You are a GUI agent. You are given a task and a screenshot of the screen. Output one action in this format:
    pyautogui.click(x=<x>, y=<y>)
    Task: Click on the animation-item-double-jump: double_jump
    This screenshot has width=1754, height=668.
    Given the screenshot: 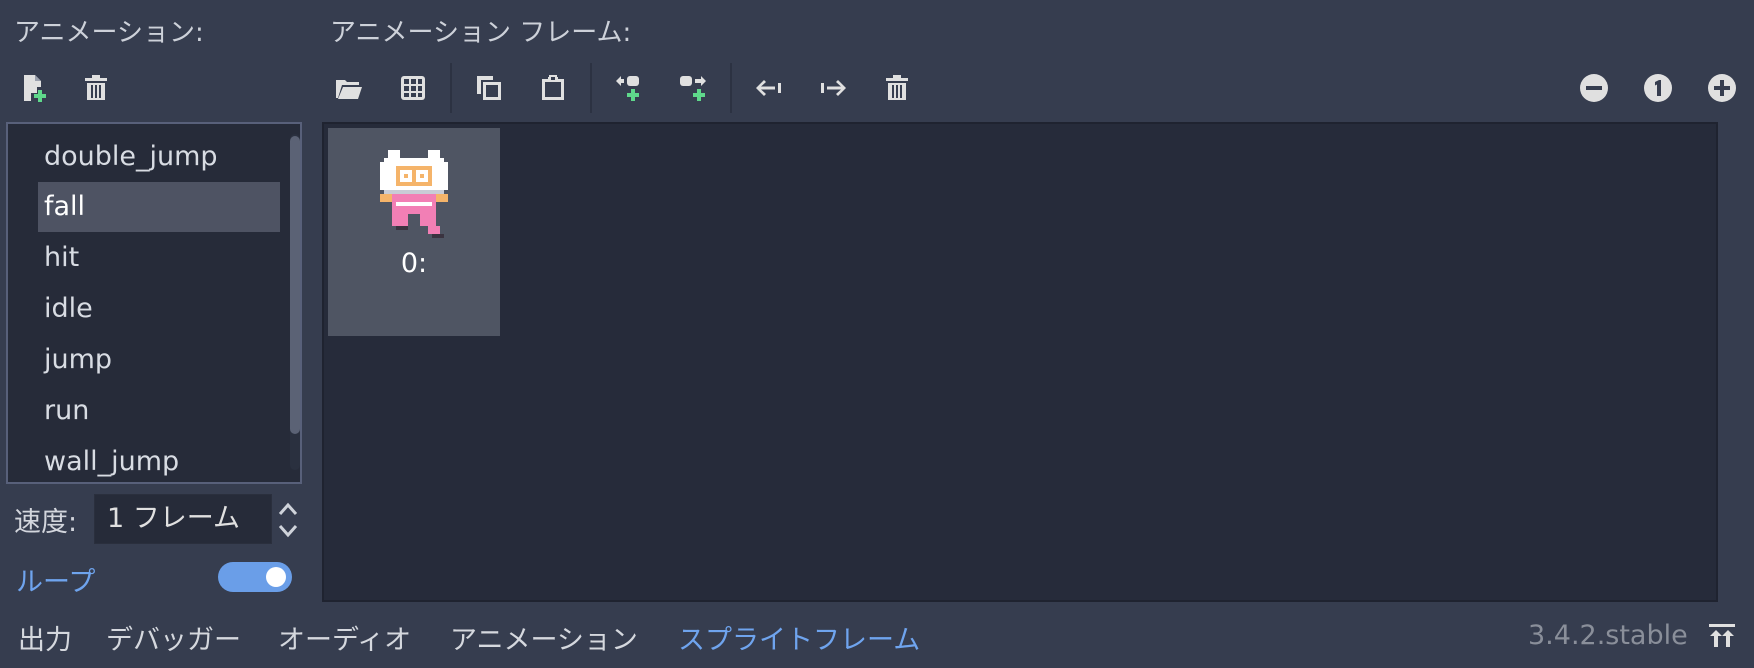 What is the action you would take?
    pyautogui.click(x=159, y=157)
    